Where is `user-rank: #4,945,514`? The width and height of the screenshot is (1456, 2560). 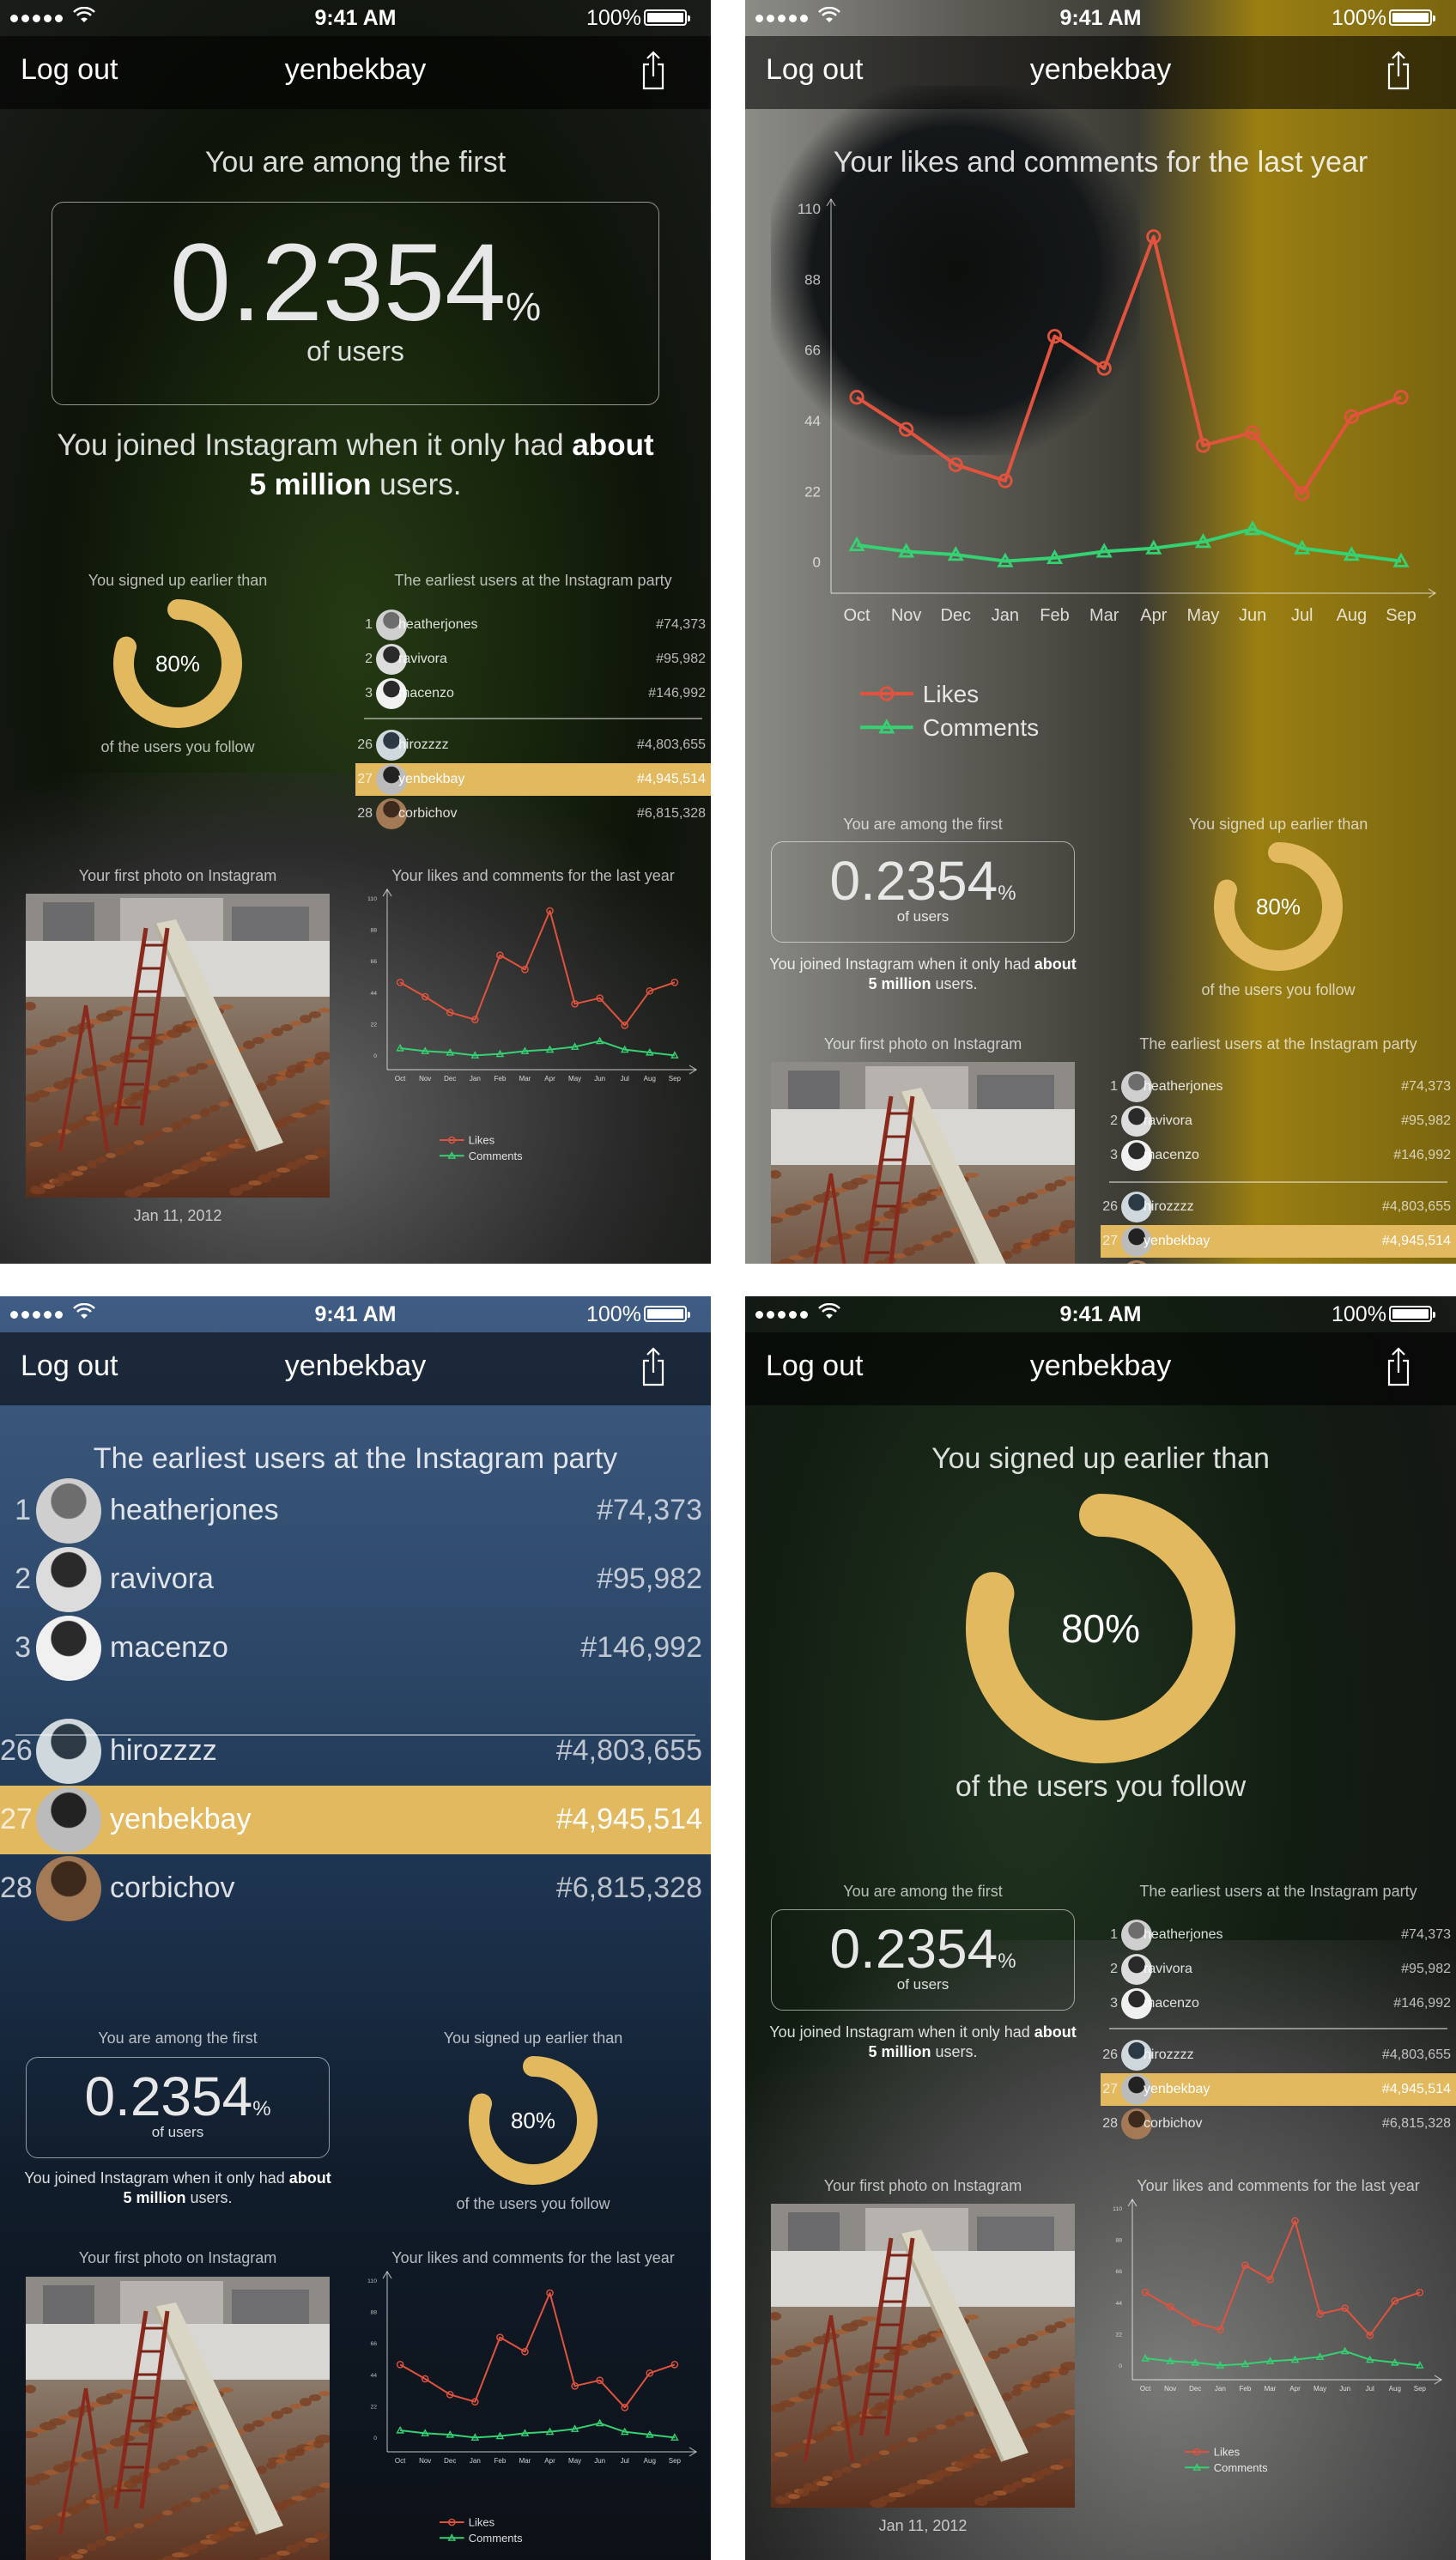
user-rank: #4,945,514 is located at coordinates (1416, 2088).